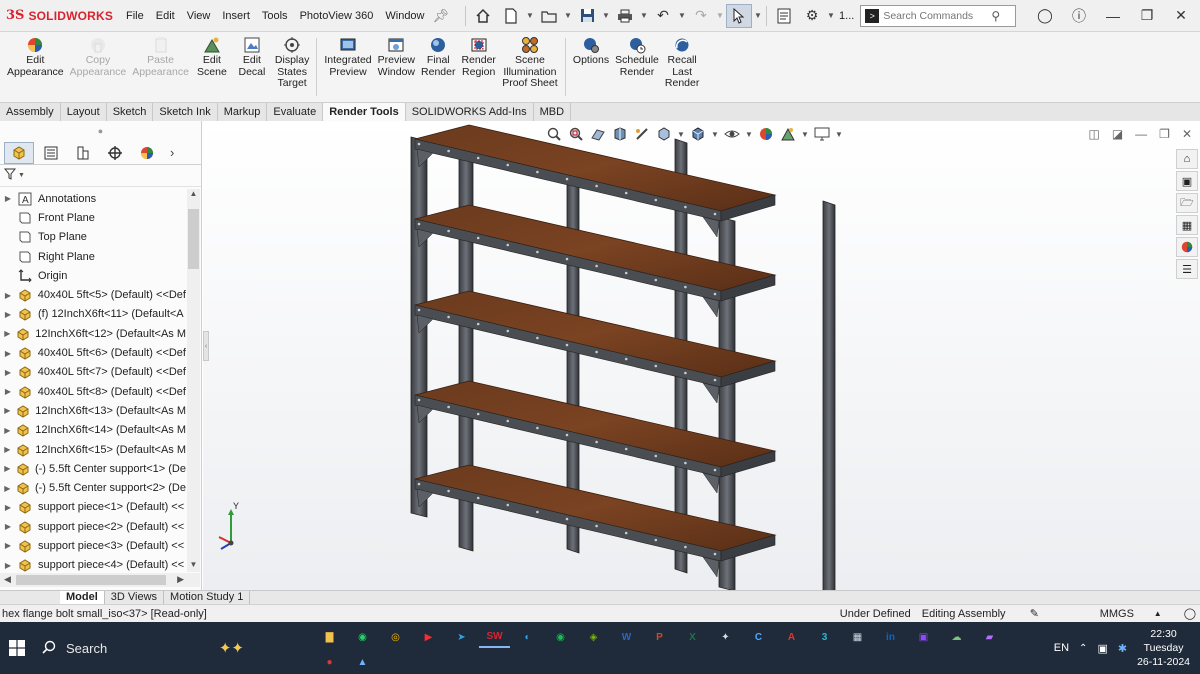  What do you see at coordinates (441, 16) in the screenshot?
I see `pin-menu-icon: 📌︎` at bounding box center [441, 16].